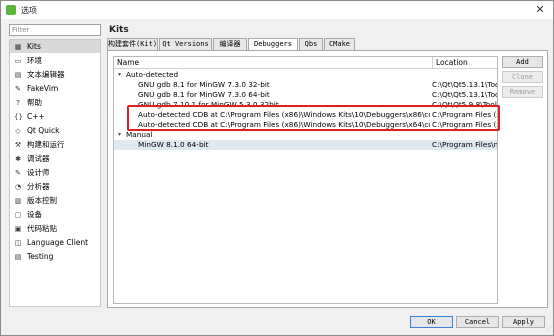 This screenshot has height=336, width=554. I want to click on sidebar-item-label: Language Client, so click(58, 242).